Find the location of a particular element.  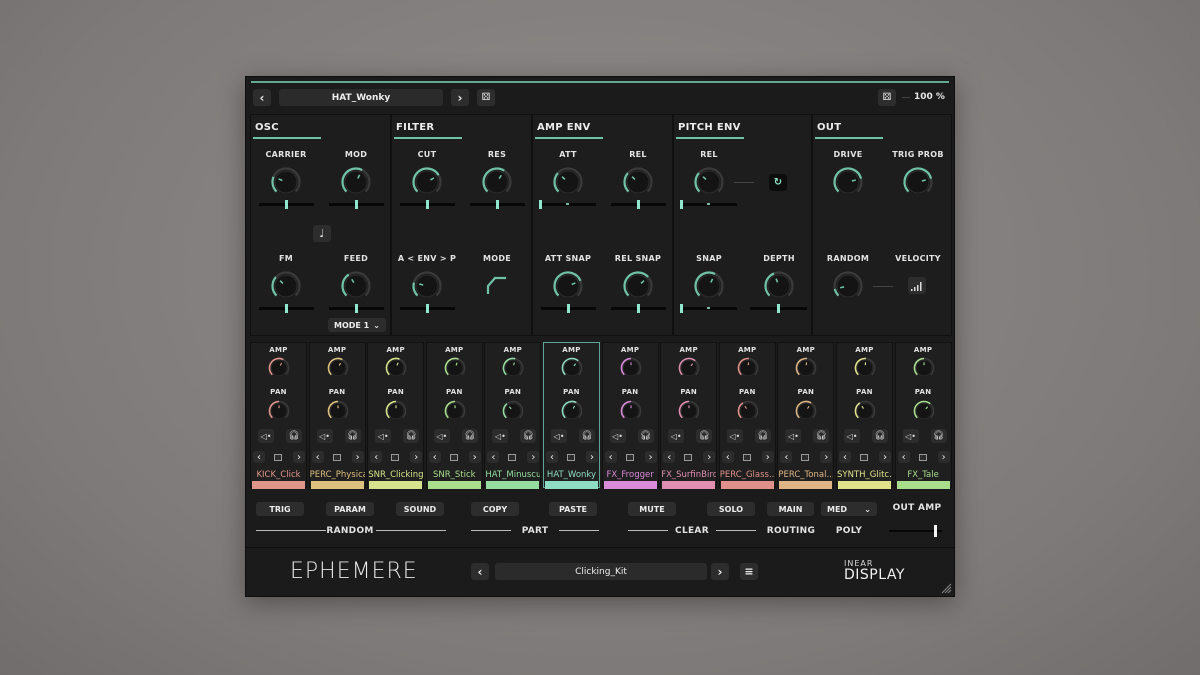

part-copy-button: COPY is located at coordinates (495, 509).